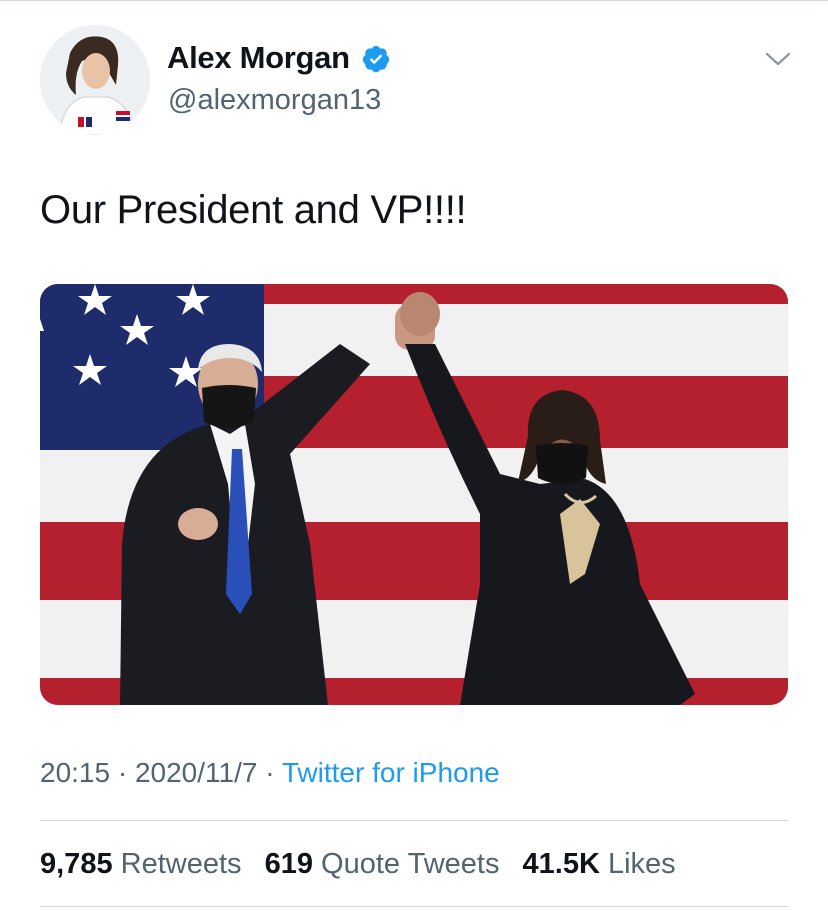  I want to click on quote-tweets-stat: 619 Quote Tweets, so click(382, 864).